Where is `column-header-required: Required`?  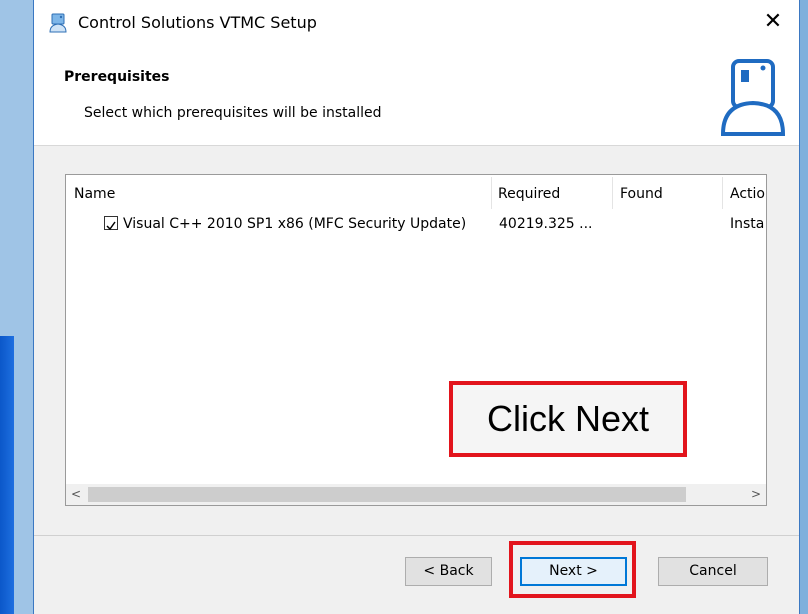 column-header-required: Required is located at coordinates (529, 194).